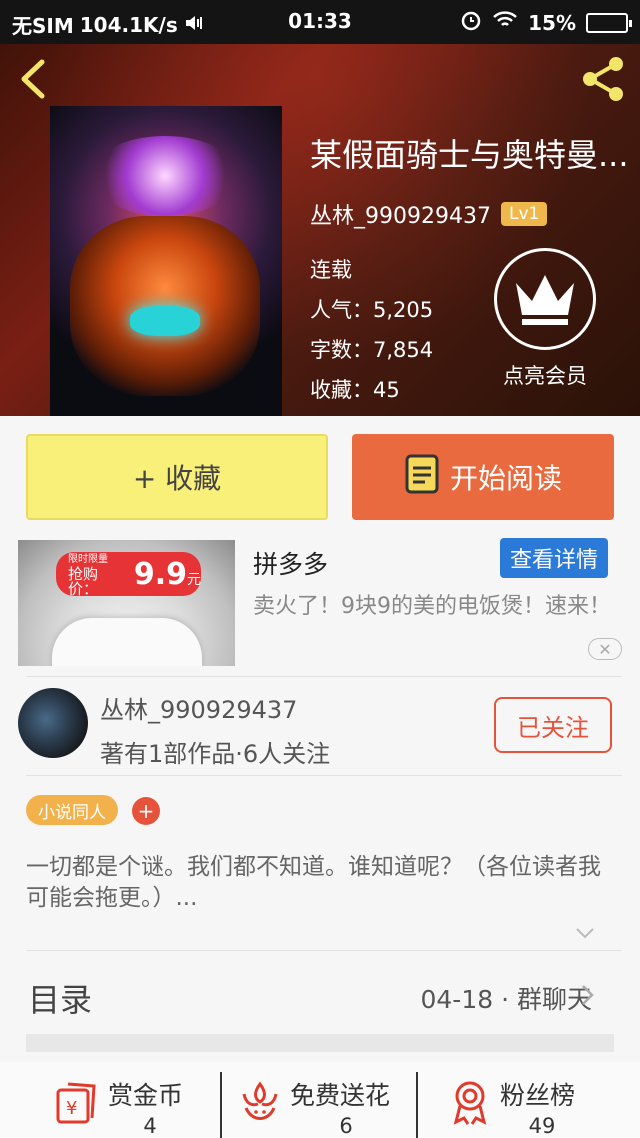  I want to click on share-icon, so click(603, 79).